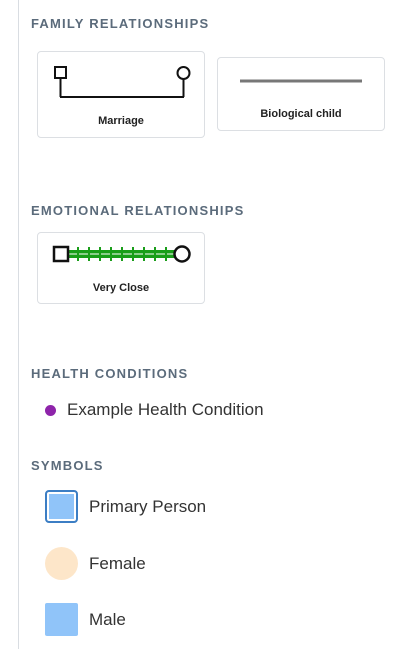 This screenshot has width=402, height=649. What do you see at coordinates (61, 563) in the screenshot?
I see `female-symbol-icon` at bounding box center [61, 563].